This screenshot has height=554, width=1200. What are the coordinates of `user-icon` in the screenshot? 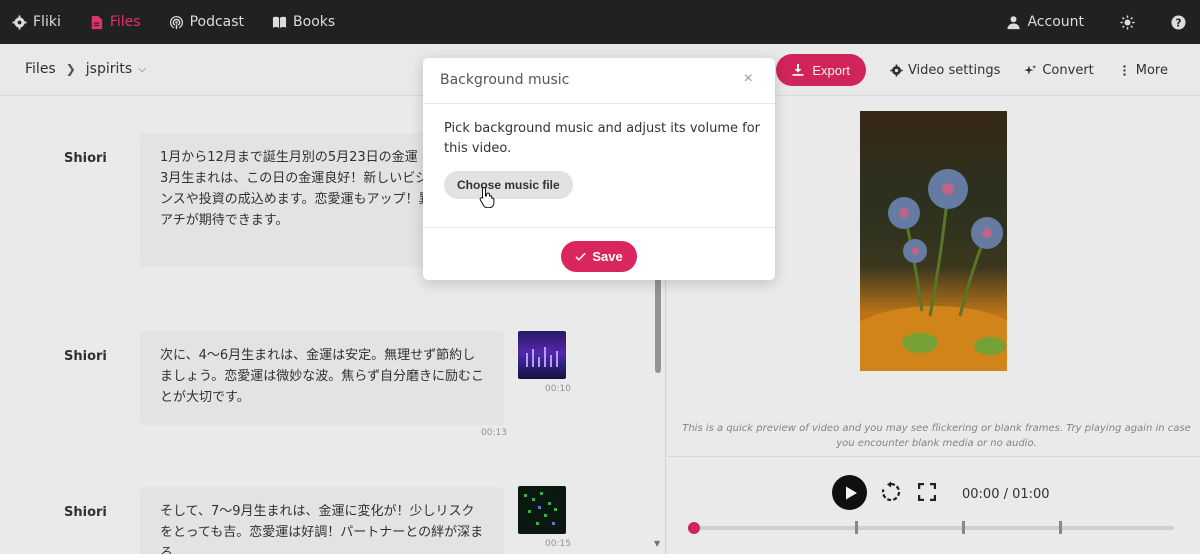 It's located at (1014, 22).